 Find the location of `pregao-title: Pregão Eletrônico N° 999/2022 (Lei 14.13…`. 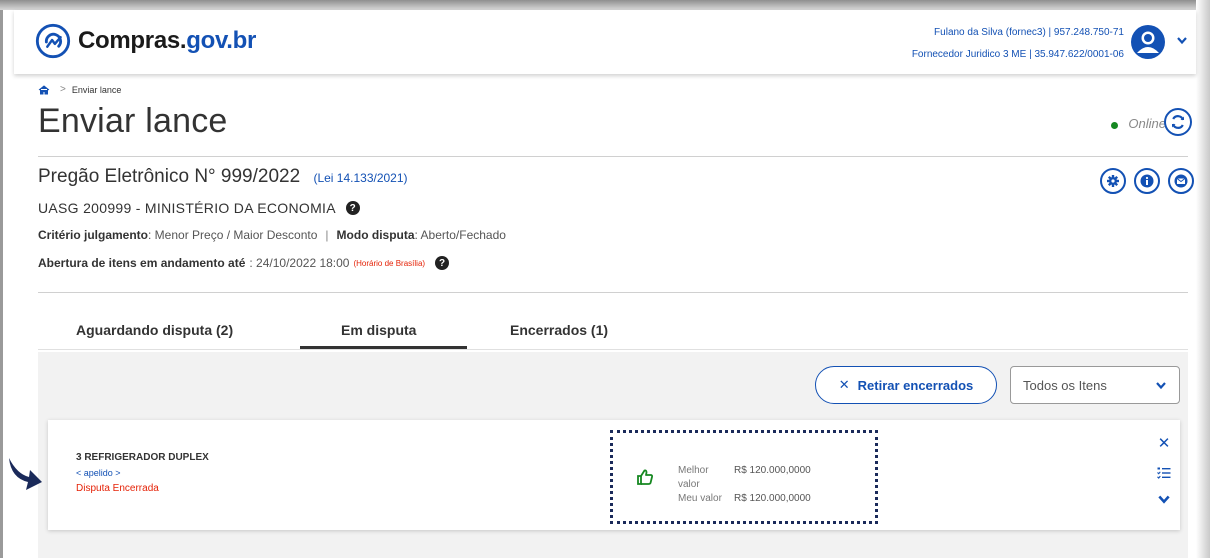

pregao-title: Pregão Eletrônico N° 999/2022 (Lei 14.13… is located at coordinates (223, 177).